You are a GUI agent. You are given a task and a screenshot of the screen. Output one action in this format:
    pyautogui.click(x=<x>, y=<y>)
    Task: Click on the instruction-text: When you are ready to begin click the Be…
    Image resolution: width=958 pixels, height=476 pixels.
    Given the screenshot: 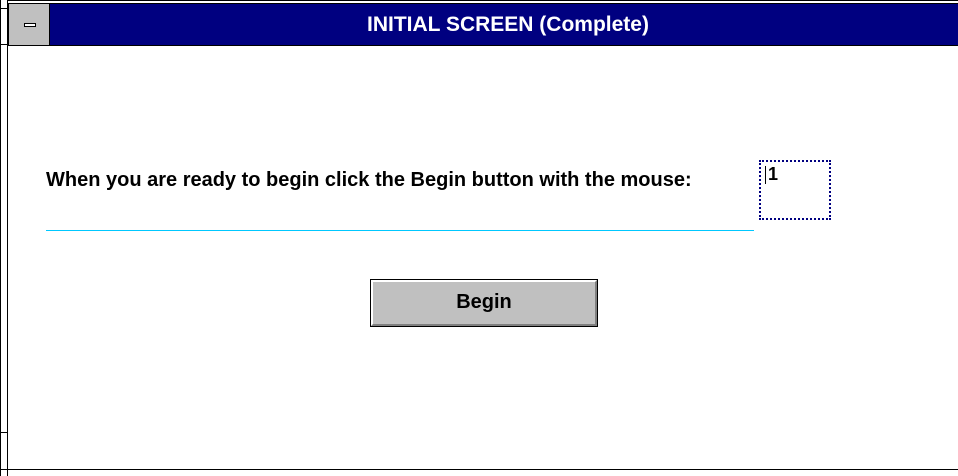 What is the action you would take?
    pyautogui.click(x=369, y=180)
    